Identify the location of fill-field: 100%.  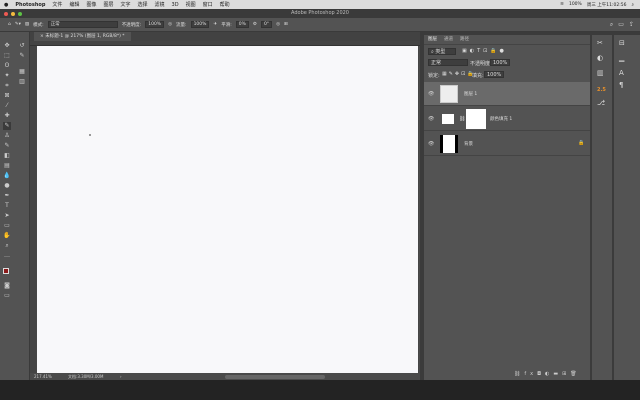
(494, 74).